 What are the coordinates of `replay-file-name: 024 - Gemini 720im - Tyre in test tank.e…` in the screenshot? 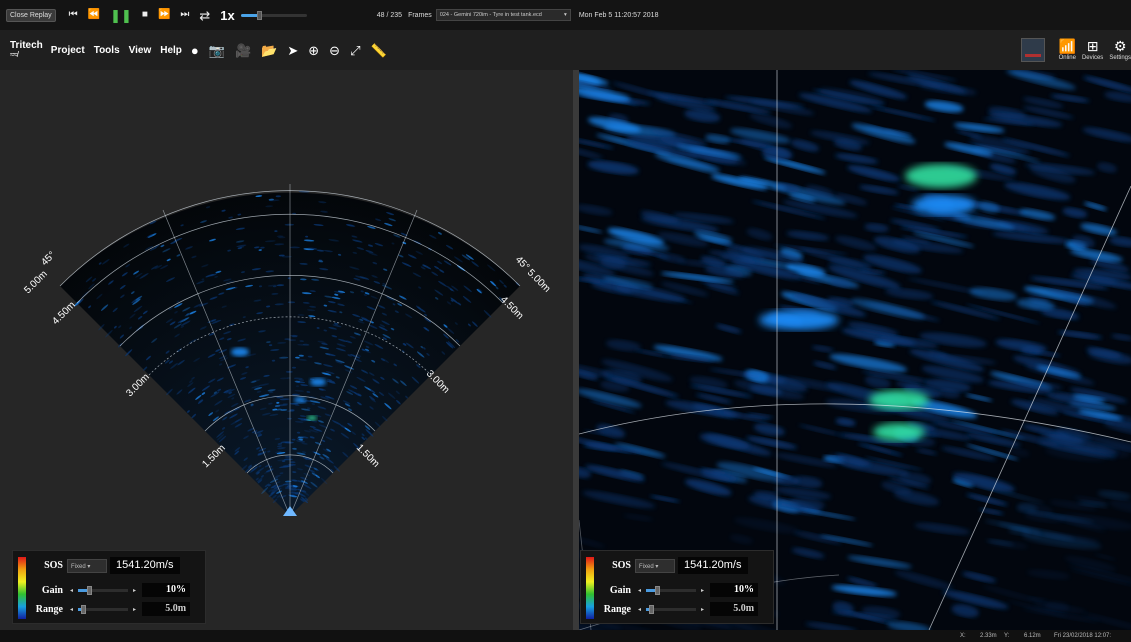 It's located at (490, 15).